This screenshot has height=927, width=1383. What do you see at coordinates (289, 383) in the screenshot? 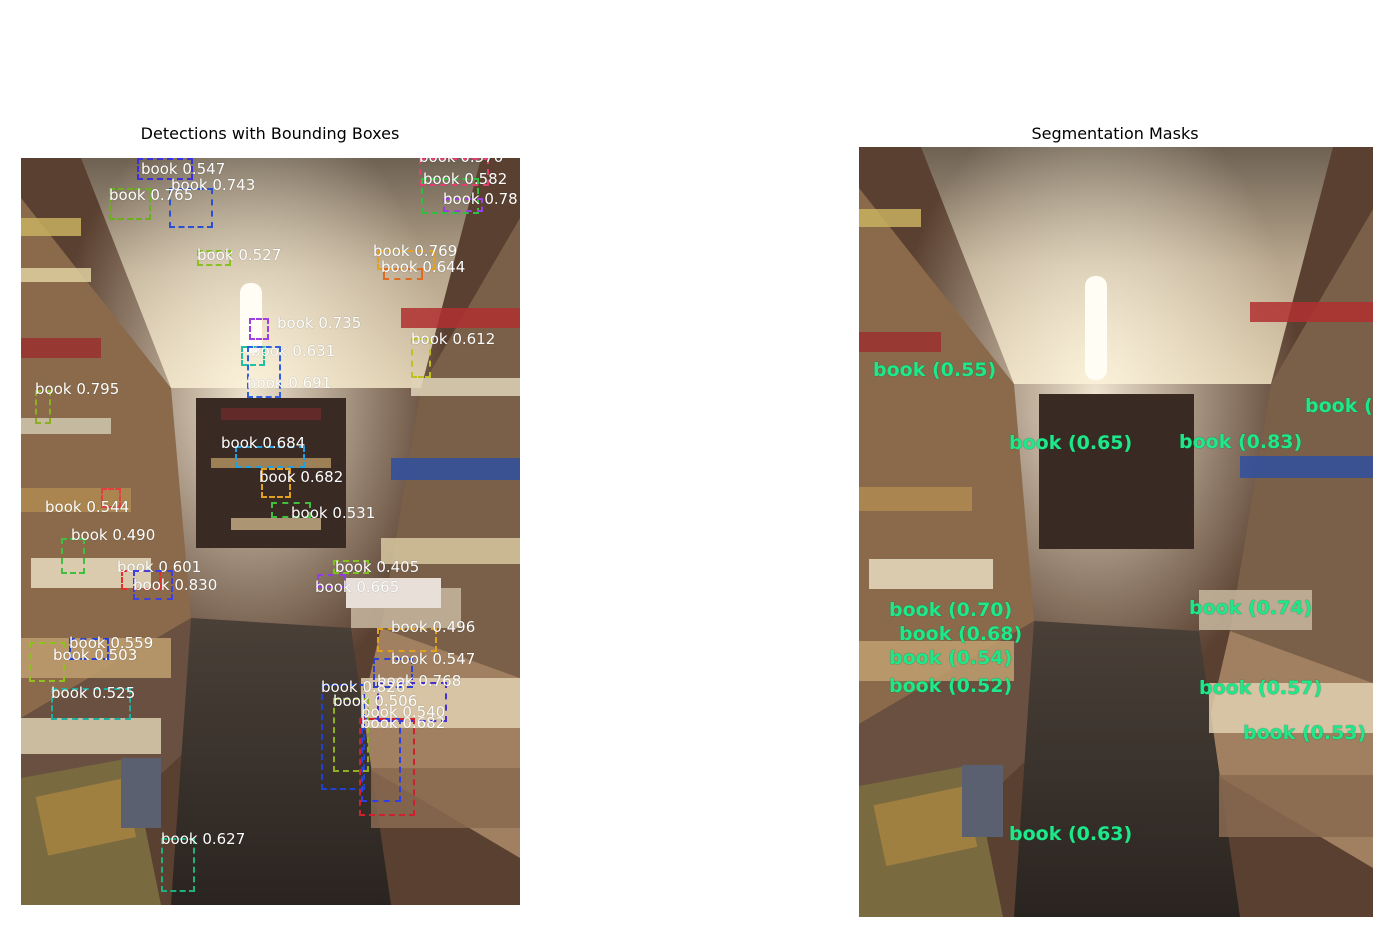
I see `detection-label: book 0.691` at bounding box center [289, 383].